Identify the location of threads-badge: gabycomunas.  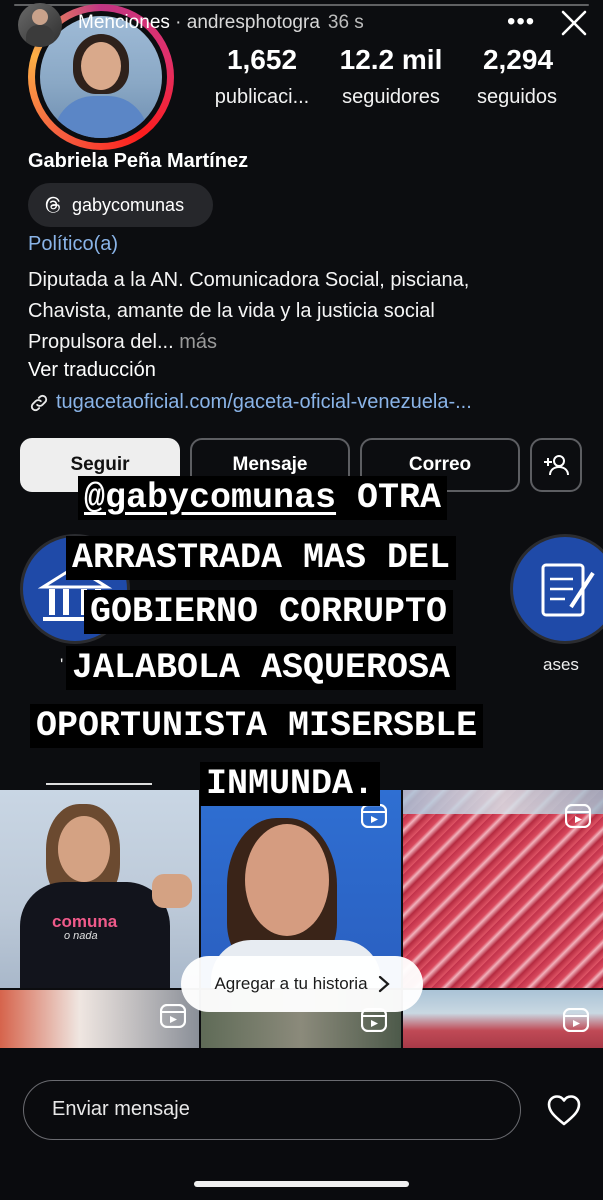
(120, 205).